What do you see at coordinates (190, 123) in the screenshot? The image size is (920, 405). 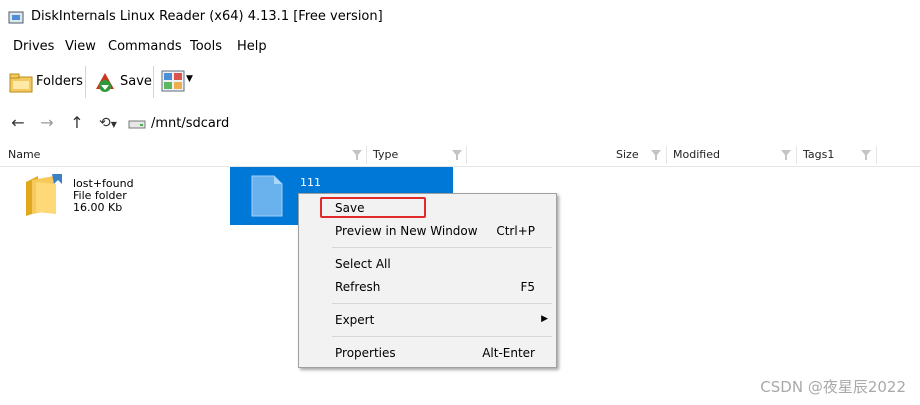 I see `current-path: /mnt/sdcard` at bounding box center [190, 123].